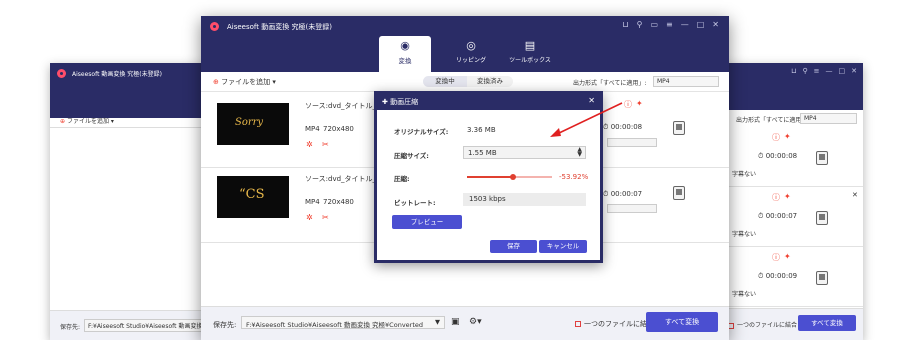  I want to click on right-duration: ⏱ 00:00:09, so click(778, 276).